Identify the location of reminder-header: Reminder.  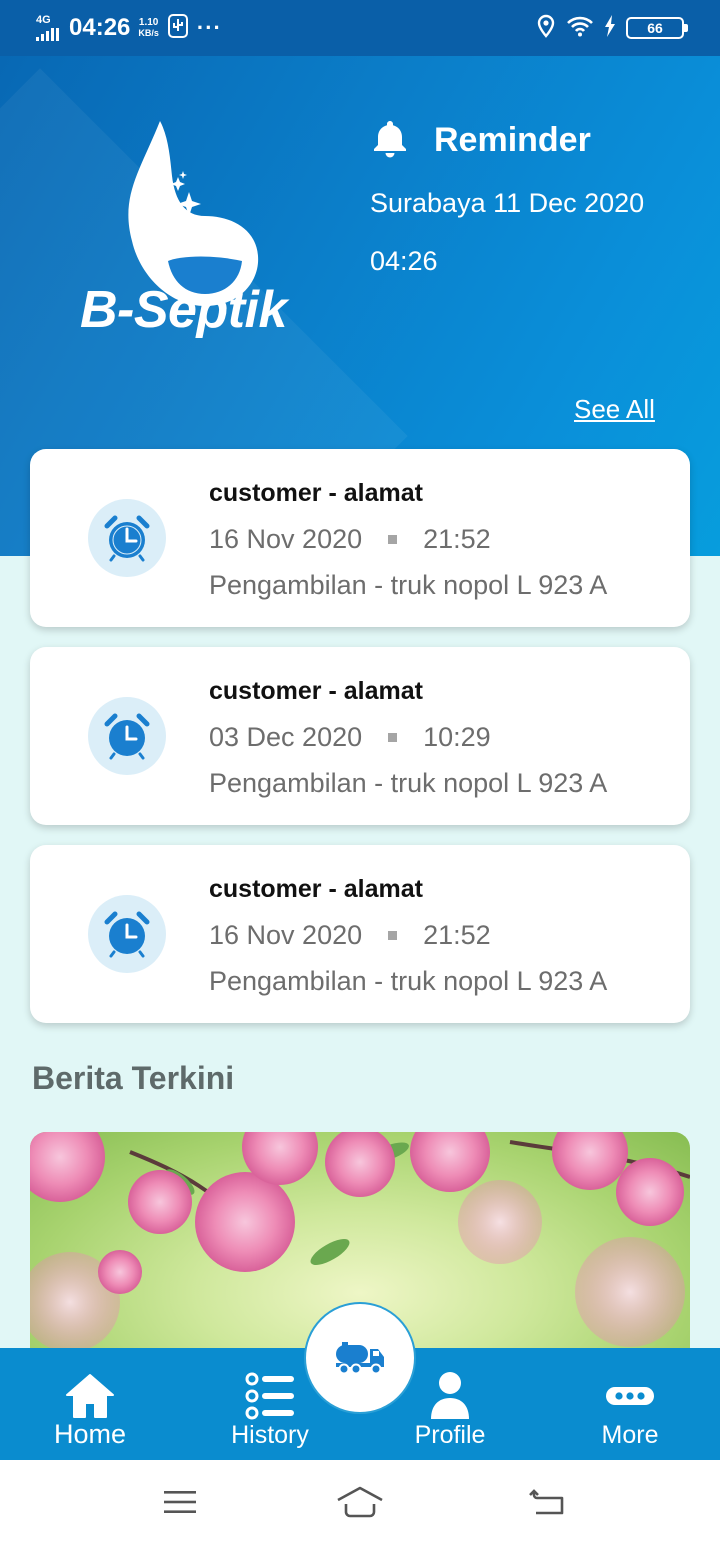
(481, 140).